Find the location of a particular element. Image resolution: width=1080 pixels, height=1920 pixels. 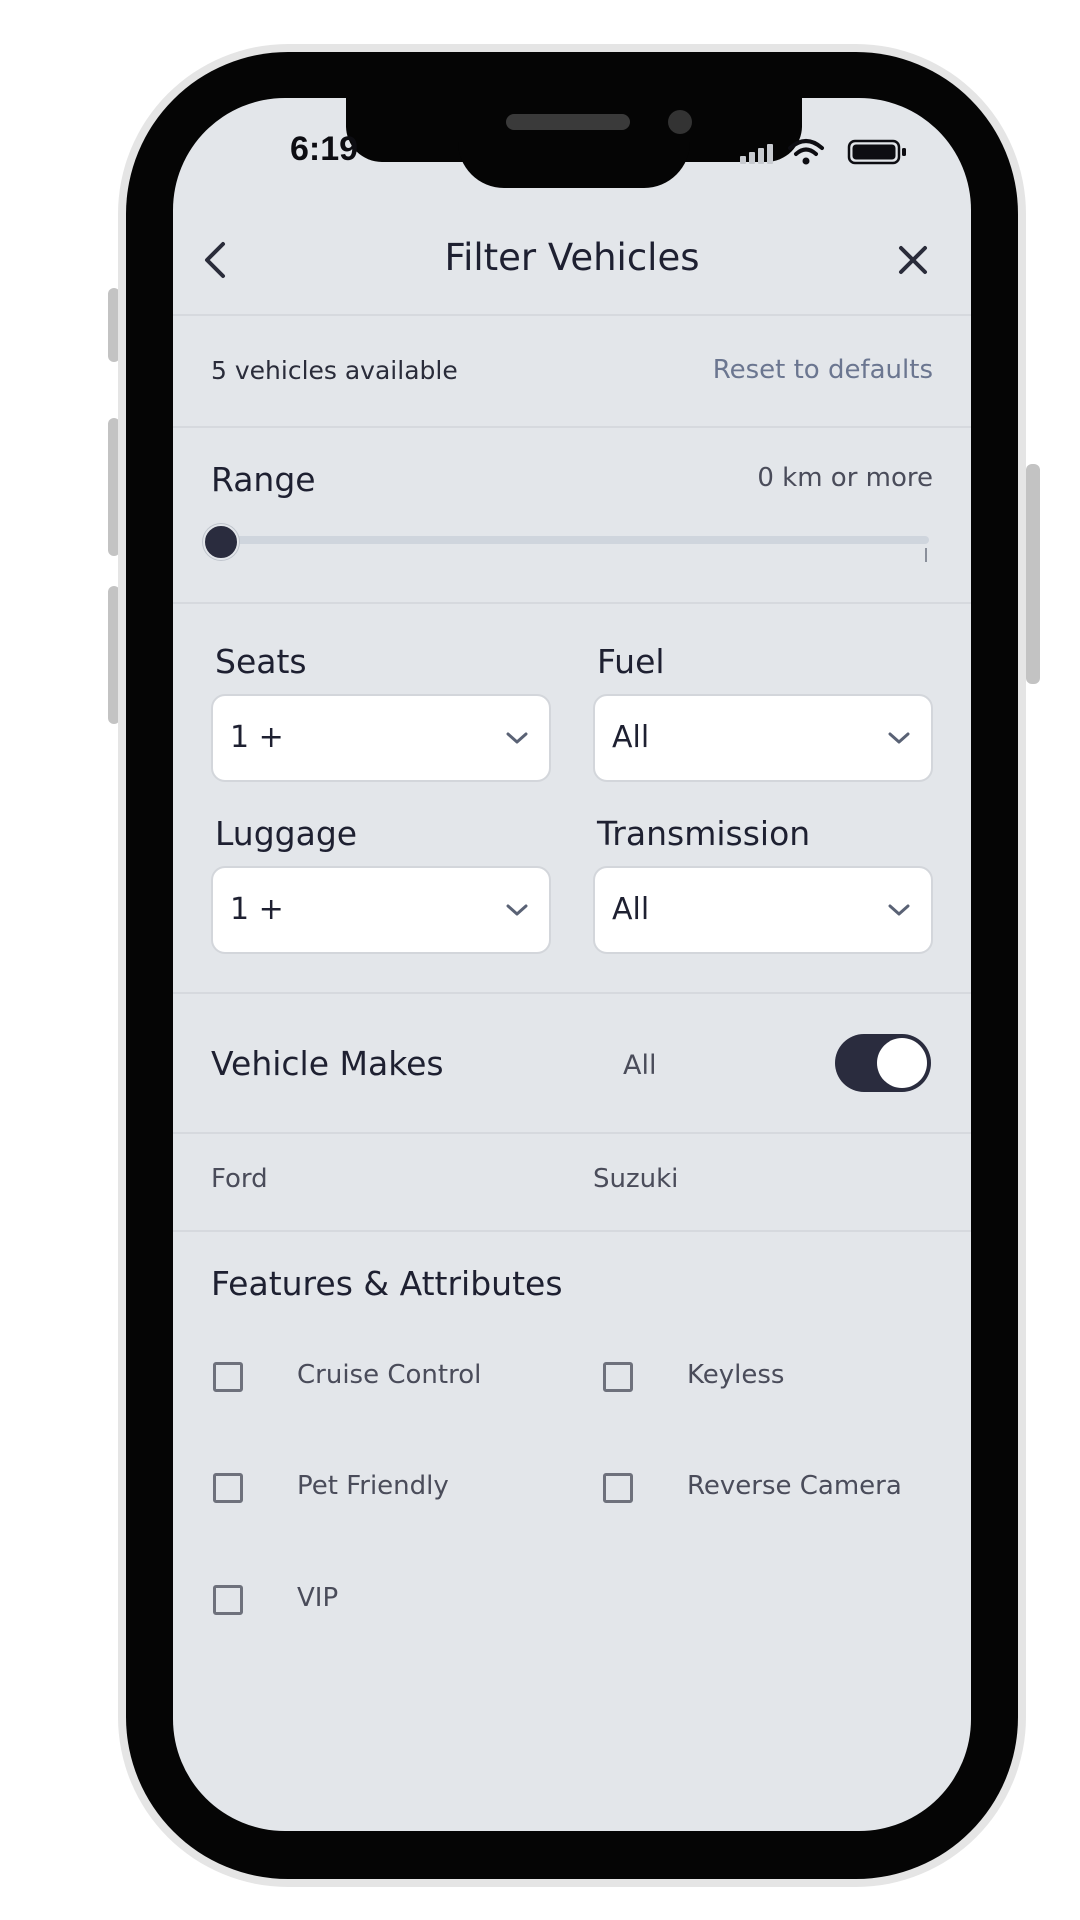

cruise-control-label: Cruise Control is located at coordinates (389, 1375).